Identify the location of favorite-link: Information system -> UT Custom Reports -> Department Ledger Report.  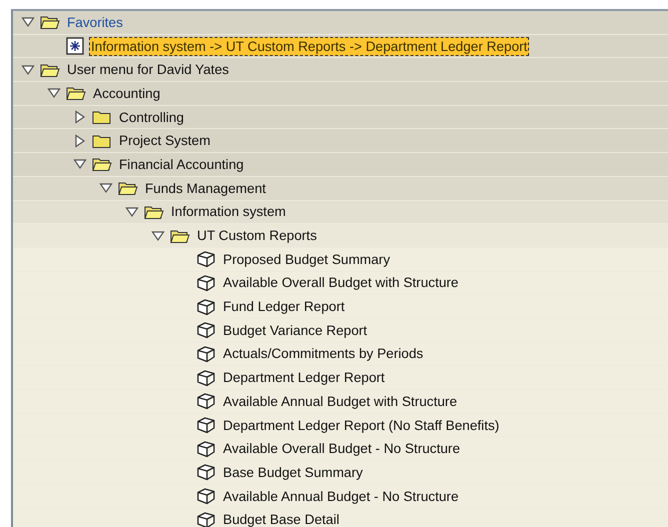
(309, 46).